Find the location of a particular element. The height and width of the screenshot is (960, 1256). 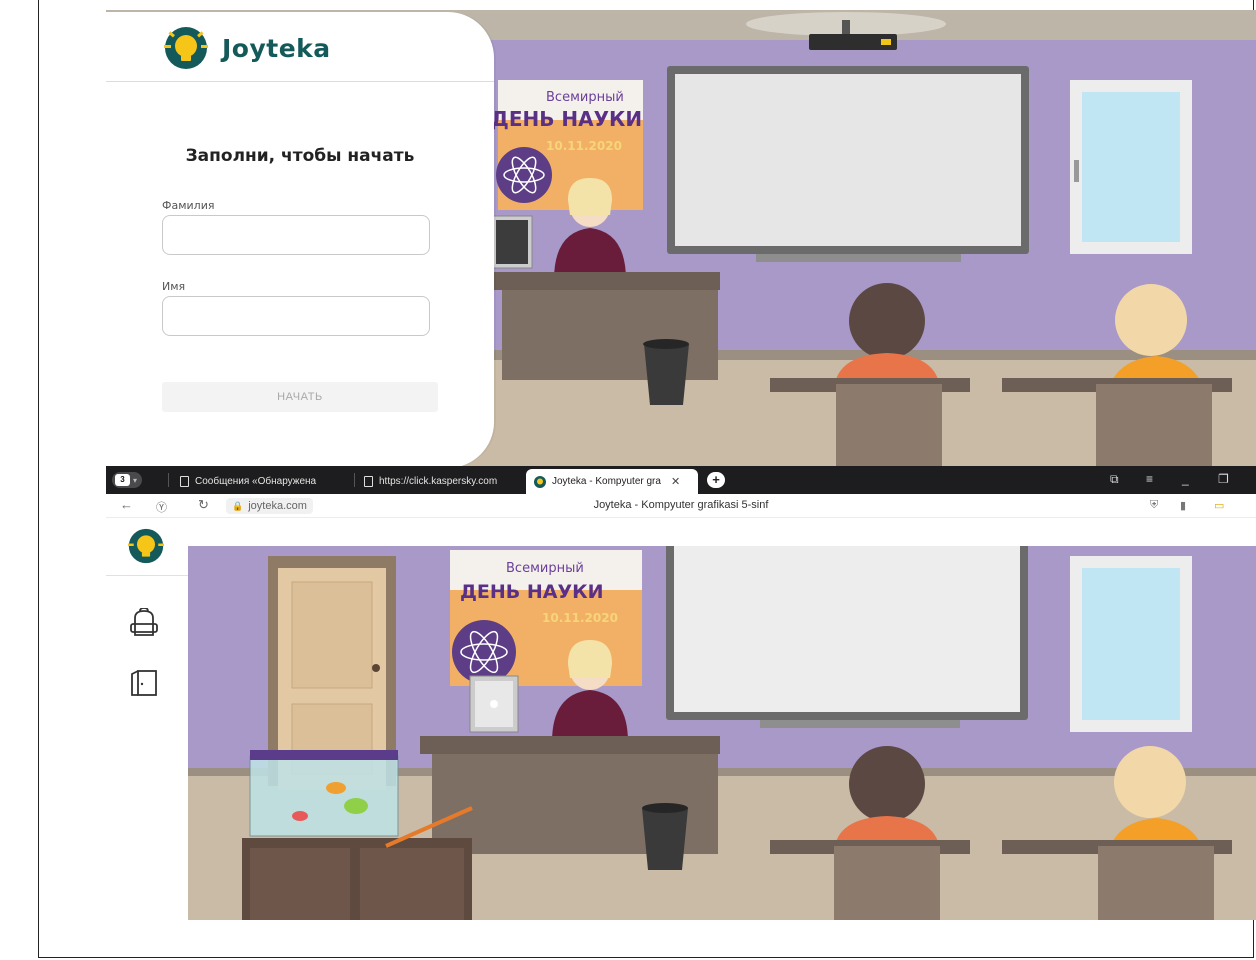

tab-label: https://click.kaspersky.com is located at coordinates (438, 481).